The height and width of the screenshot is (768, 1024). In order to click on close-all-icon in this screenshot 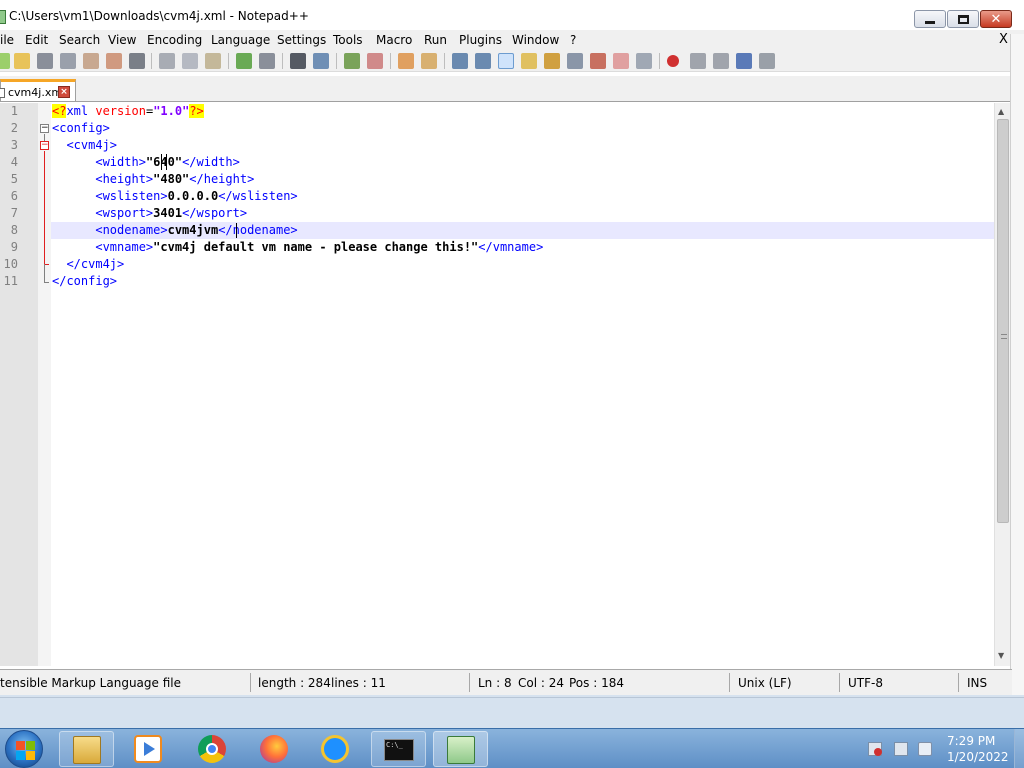, I will do `click(114, 61)`.